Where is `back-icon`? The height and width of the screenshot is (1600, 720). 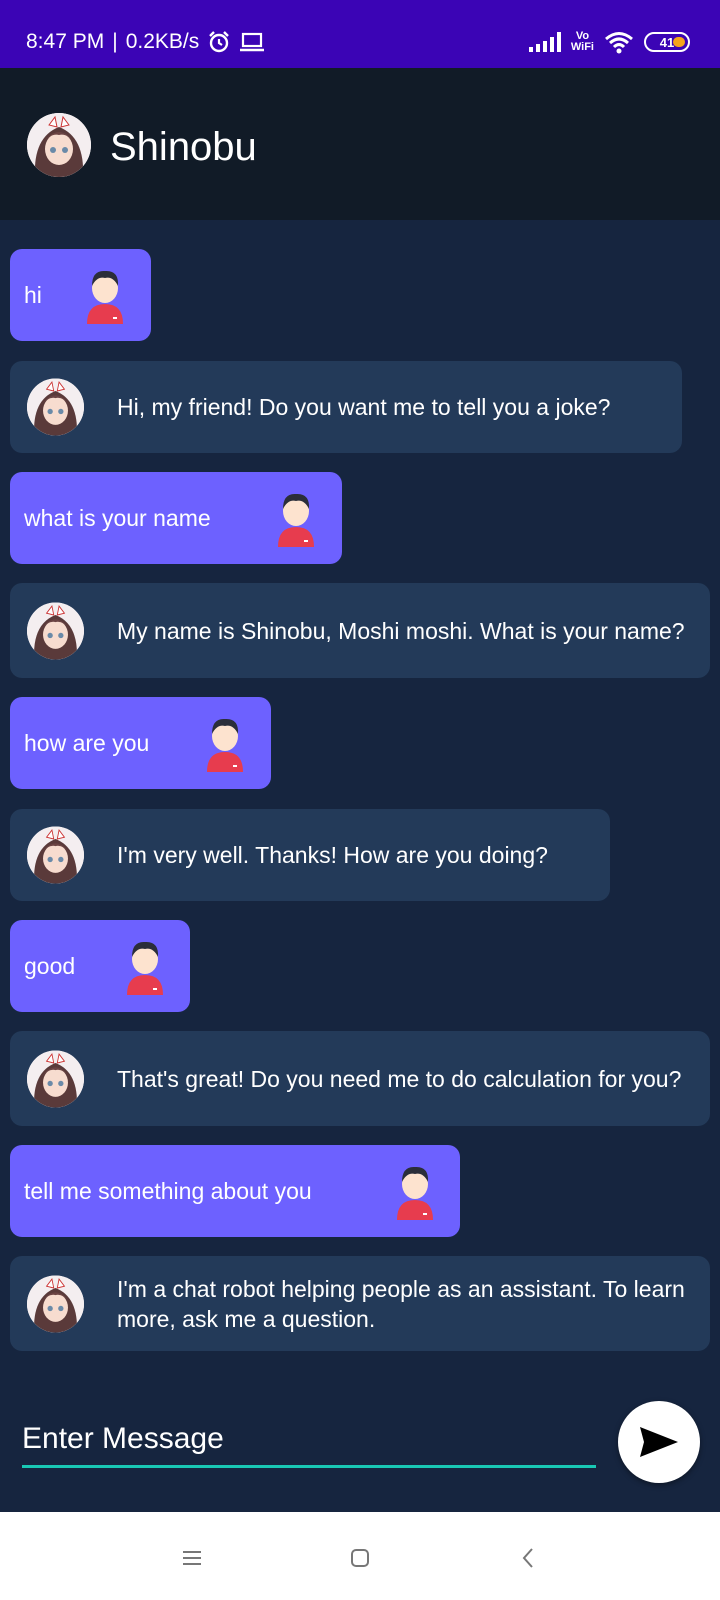
back-icon is located at coordinates (527, 1558).